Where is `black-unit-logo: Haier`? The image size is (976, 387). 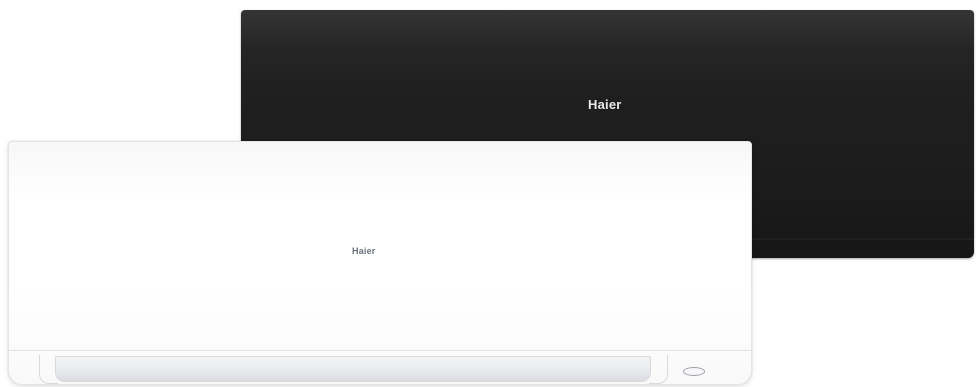
black-unit-logo: Haier is located at coordinates (605, 104).